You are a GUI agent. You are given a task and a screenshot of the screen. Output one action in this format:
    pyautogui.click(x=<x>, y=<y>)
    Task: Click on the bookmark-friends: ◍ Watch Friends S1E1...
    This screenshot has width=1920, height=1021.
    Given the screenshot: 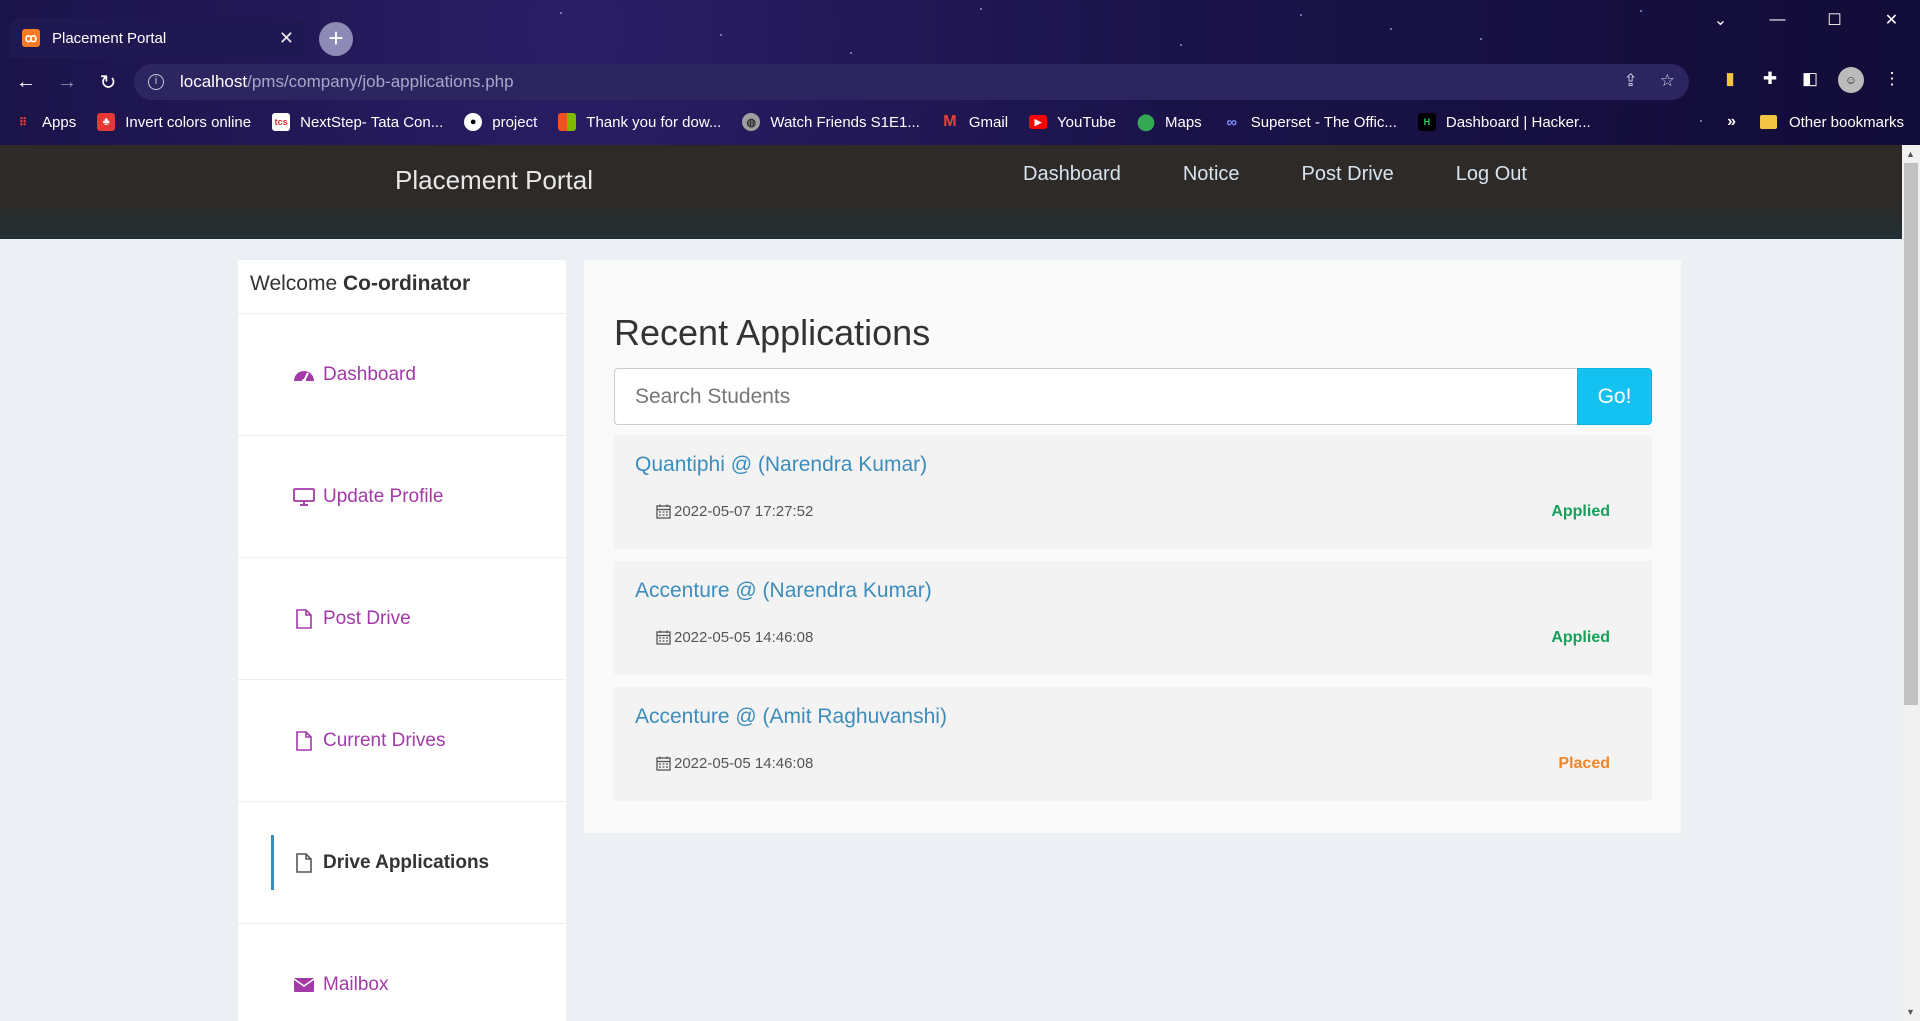 What is the action you would take?
    pyautogui.click(x=831, y=122)
    